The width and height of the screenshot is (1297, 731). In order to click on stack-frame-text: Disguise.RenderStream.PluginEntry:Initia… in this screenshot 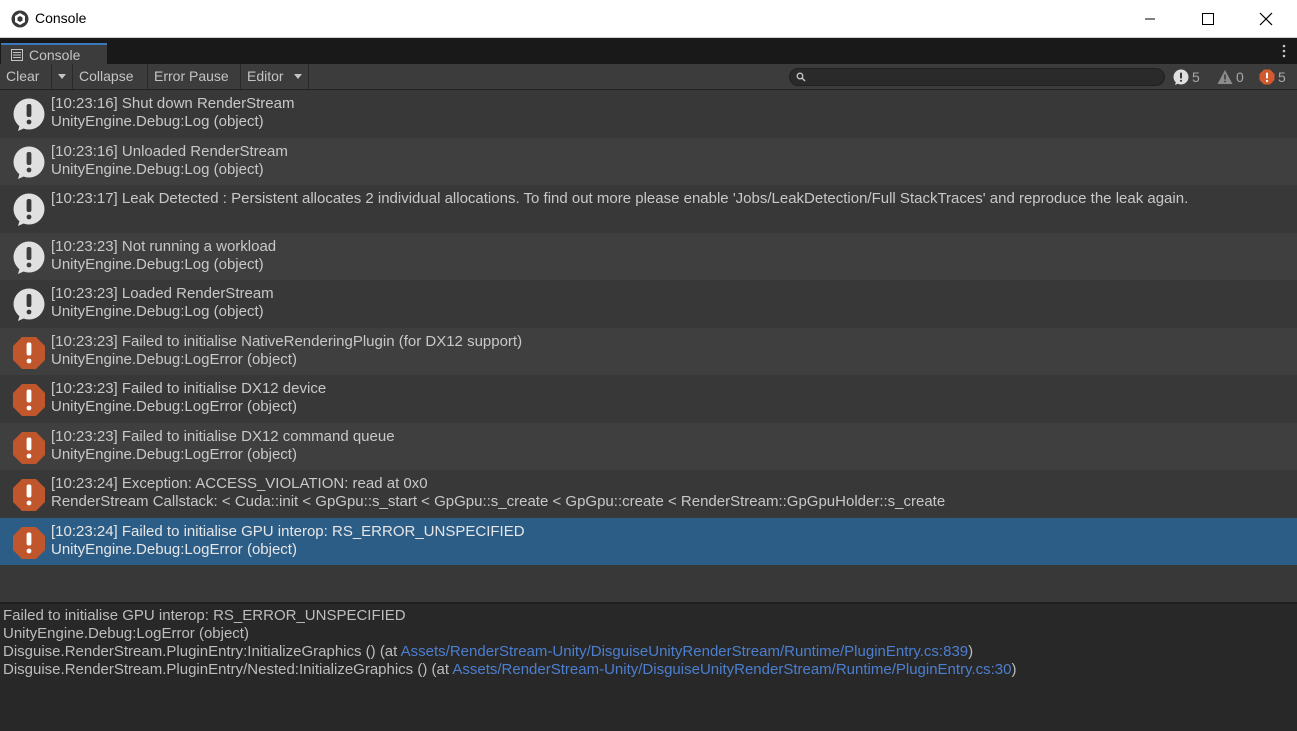, I will do `click(202, 651)`.